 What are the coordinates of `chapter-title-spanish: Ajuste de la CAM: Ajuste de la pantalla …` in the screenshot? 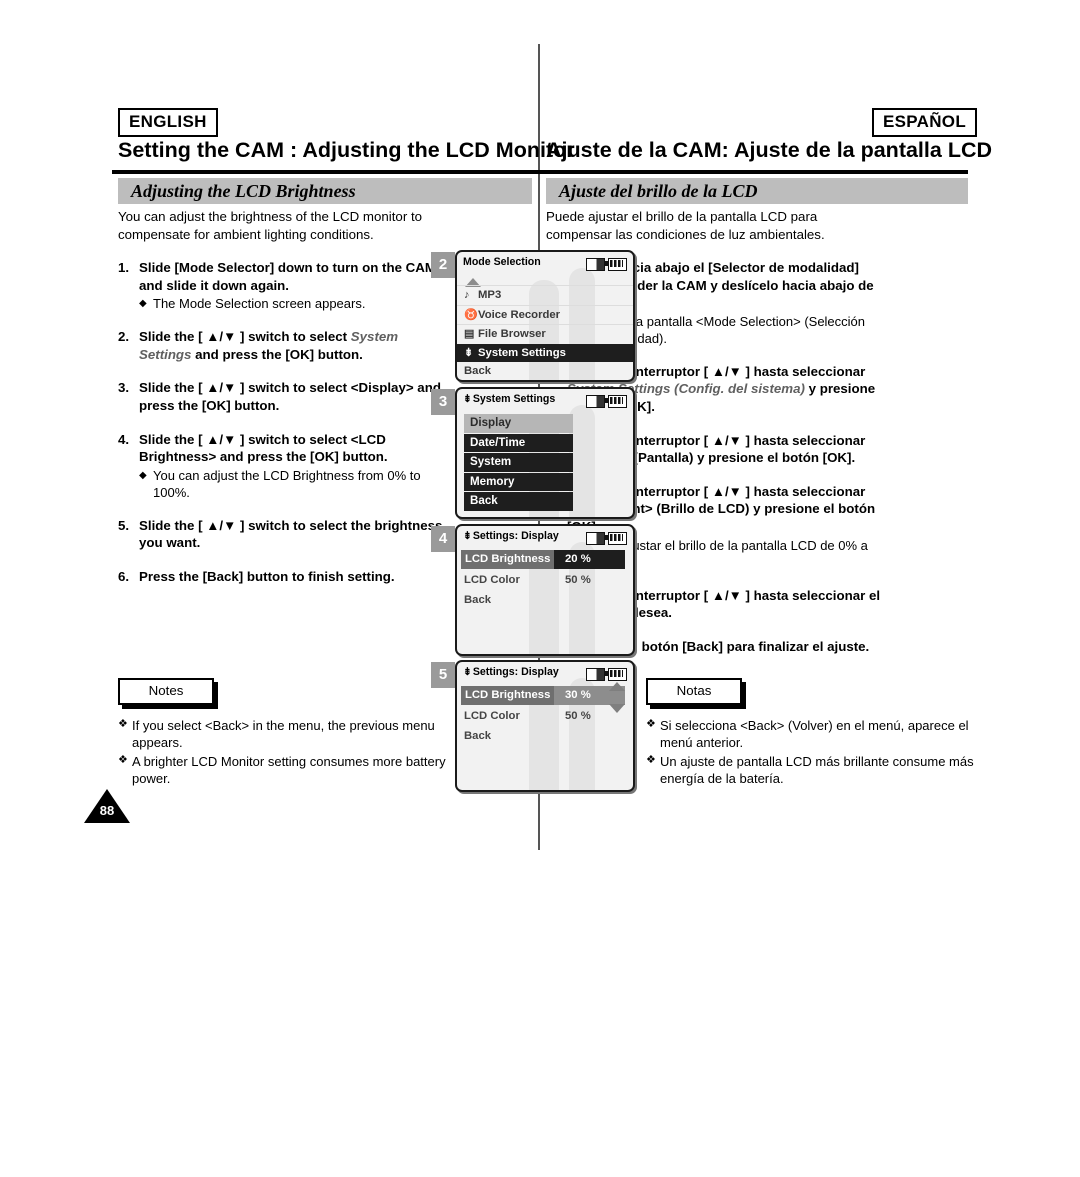 It's located at (769, 150).